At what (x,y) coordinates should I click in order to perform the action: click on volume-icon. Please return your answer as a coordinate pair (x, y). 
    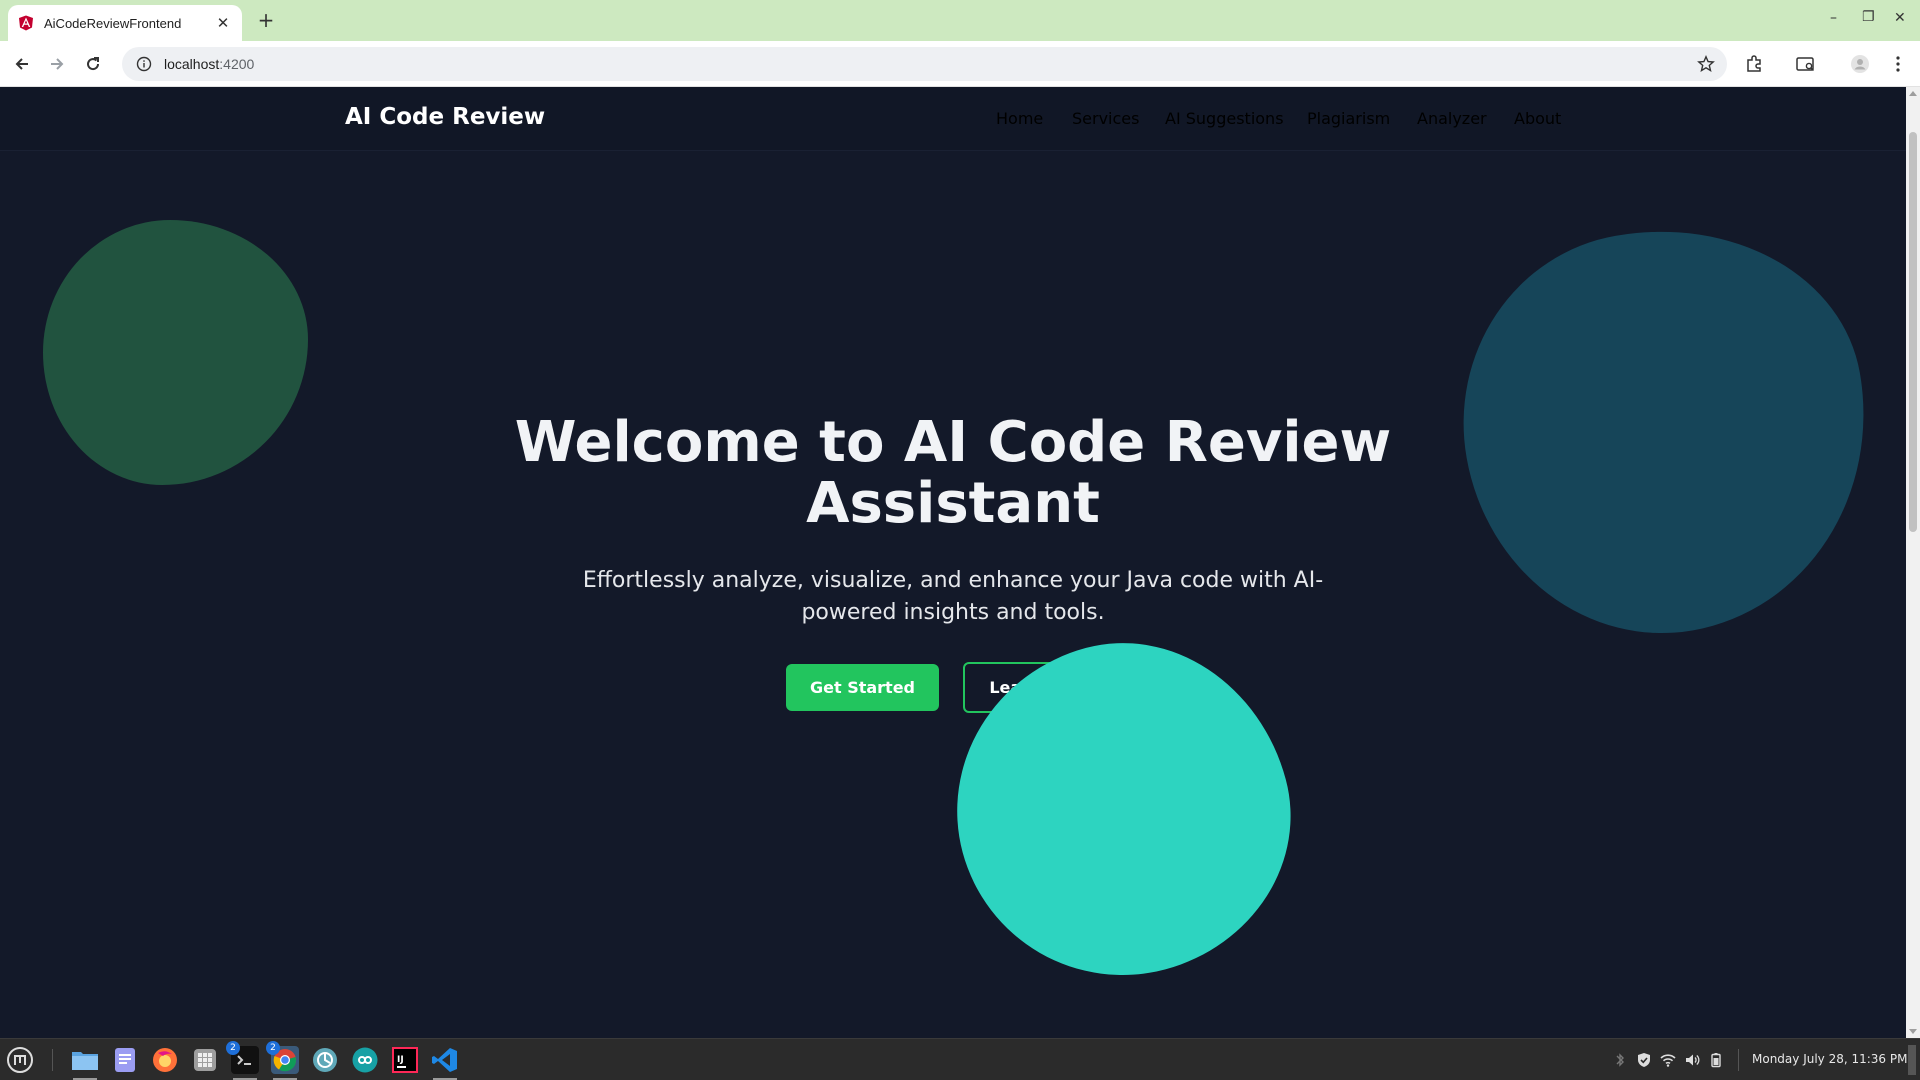
    Looking at the image, I should click on (1692, 1060).